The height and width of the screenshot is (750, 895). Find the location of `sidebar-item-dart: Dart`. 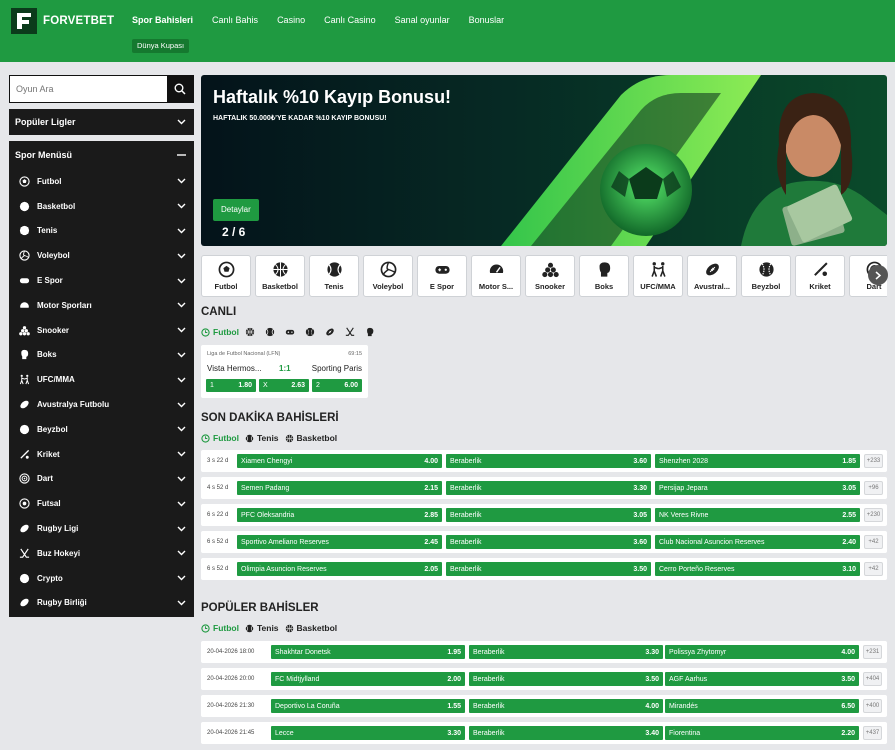

sidebar-item-dart: Dart is located at coordinates (101, 479).